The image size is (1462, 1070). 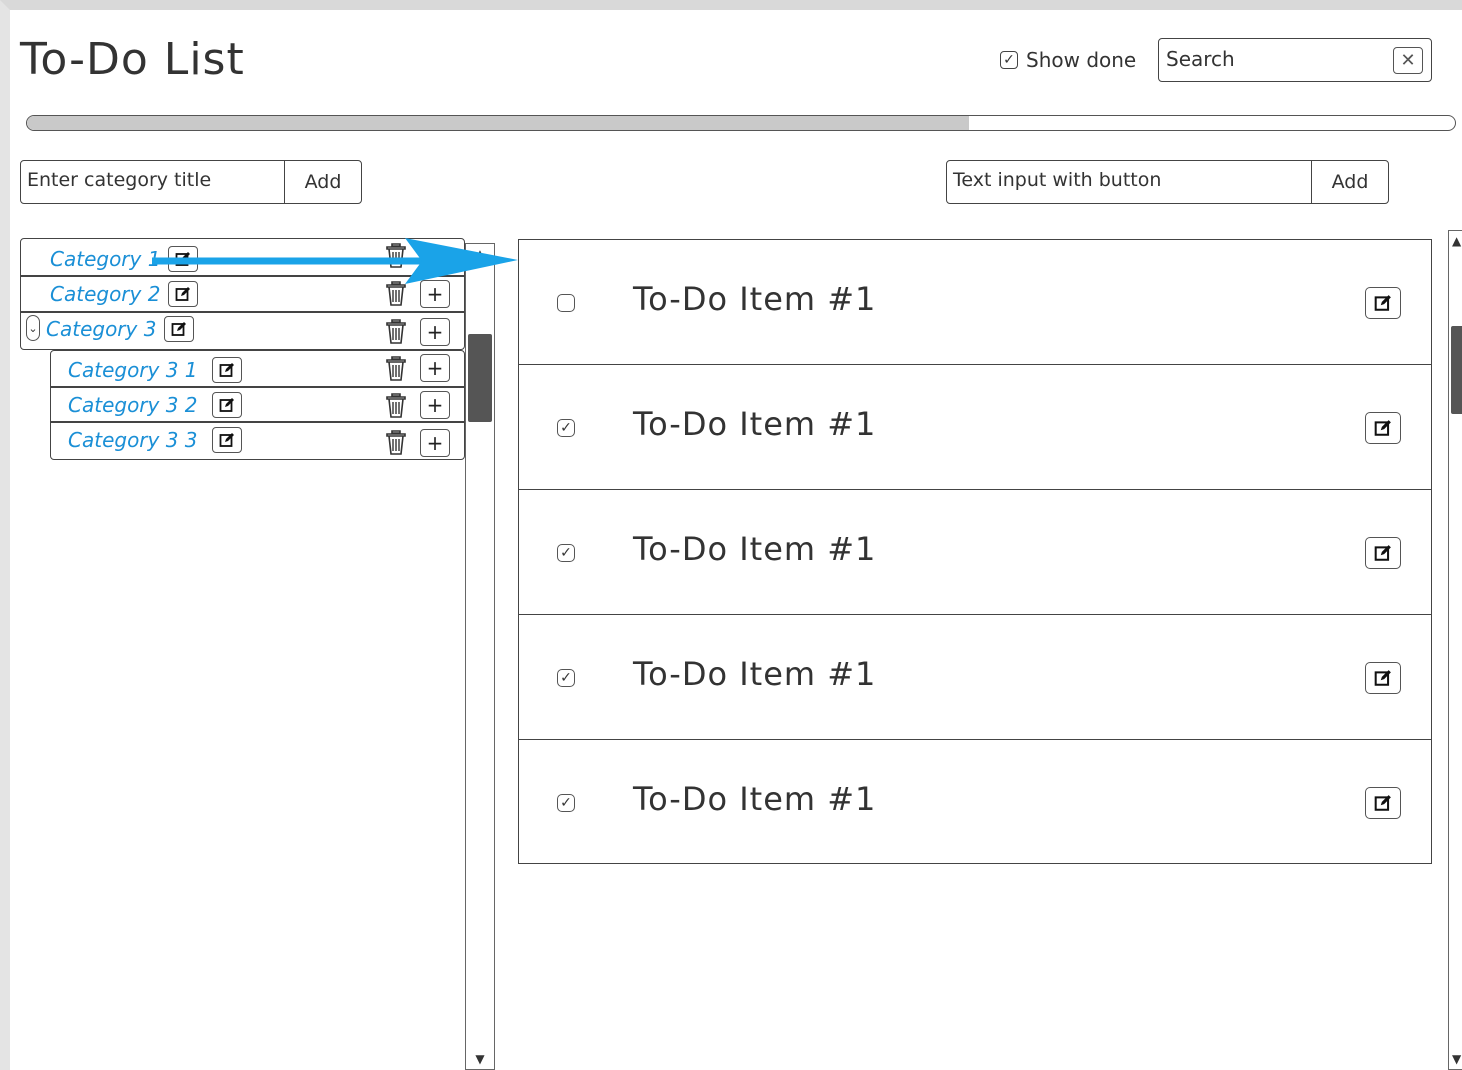 I want to click on category-label: Category 3 2, so click(x=133, y=405).